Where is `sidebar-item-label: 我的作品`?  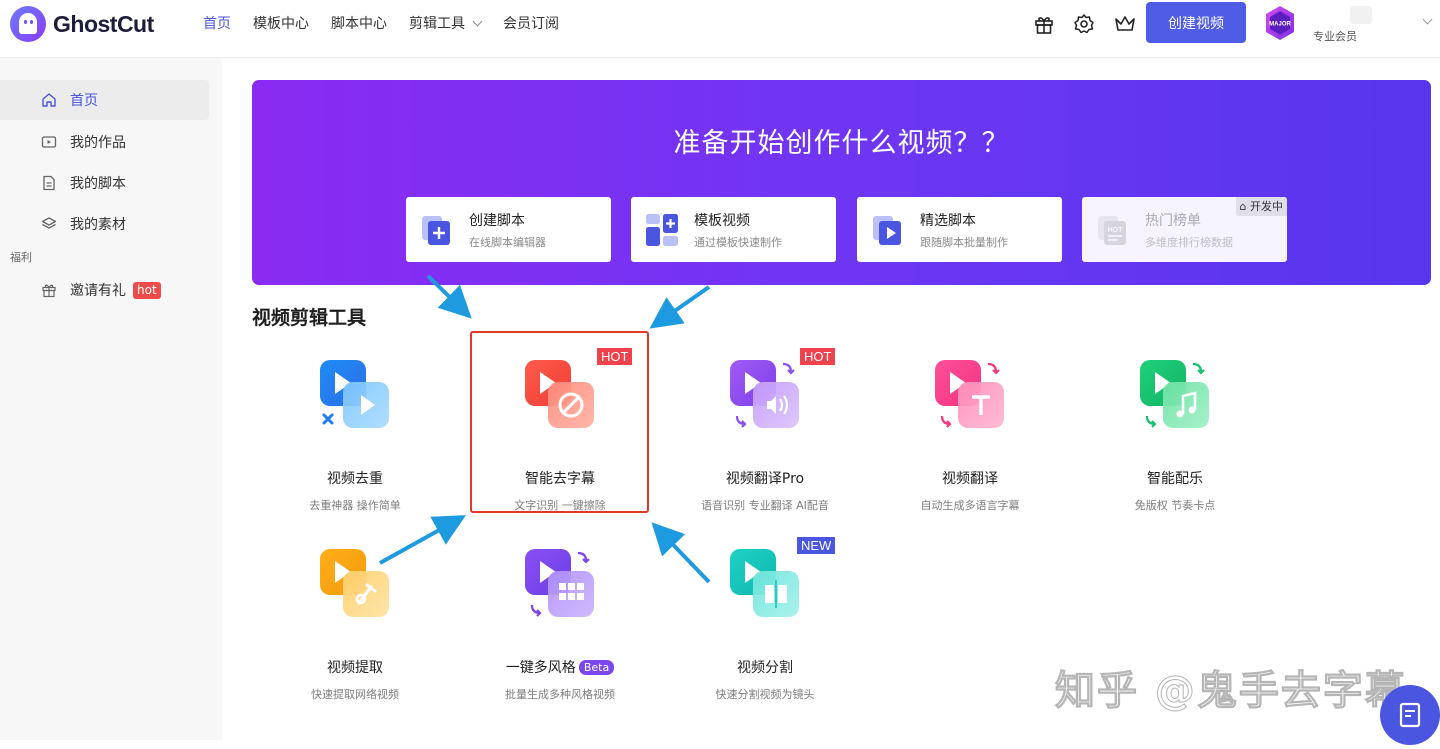 sidebar-item-label: 我的作品 is located at coordinates (98, 143).